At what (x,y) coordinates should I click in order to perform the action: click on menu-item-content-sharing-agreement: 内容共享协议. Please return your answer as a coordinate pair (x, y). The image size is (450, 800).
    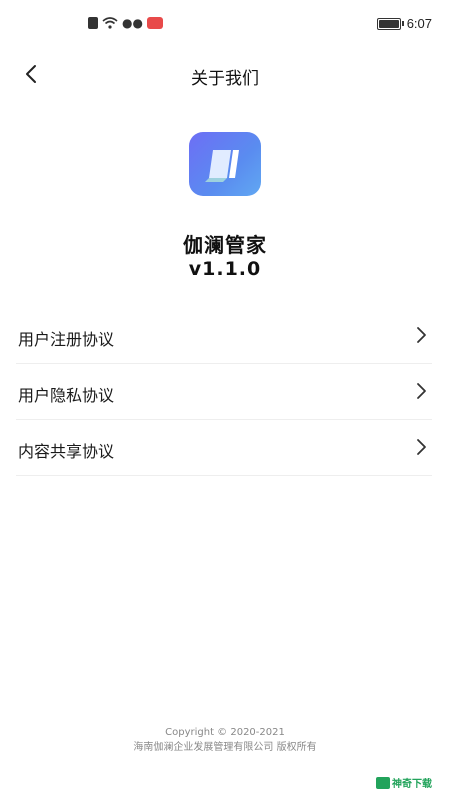
    Looking at the image, I should click on (224, 448).